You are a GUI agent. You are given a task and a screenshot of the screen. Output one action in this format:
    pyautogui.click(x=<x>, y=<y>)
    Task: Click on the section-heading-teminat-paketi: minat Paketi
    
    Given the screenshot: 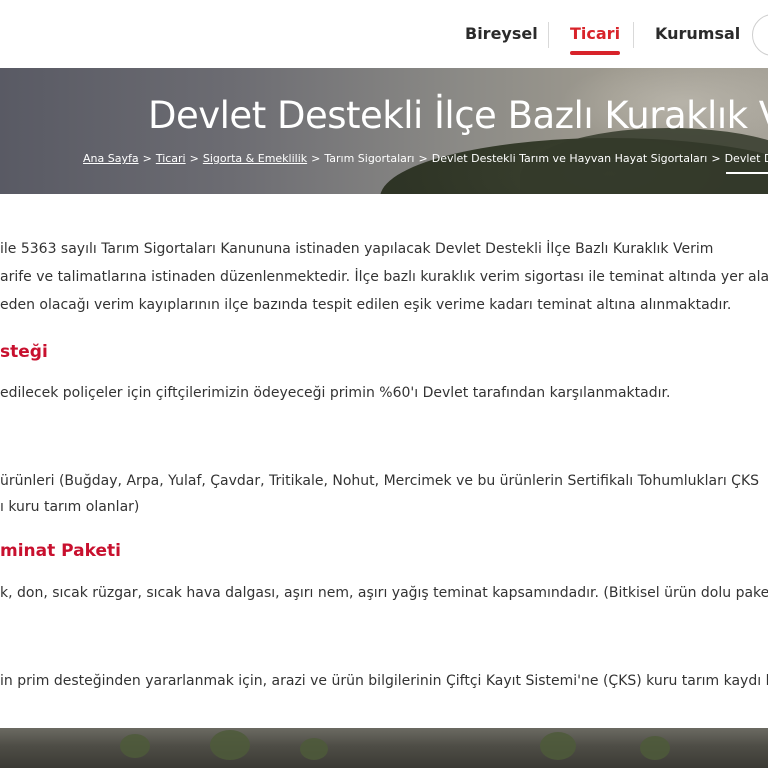 What is the action you would take?
    pyautogui.click(x=60, y=551)
    